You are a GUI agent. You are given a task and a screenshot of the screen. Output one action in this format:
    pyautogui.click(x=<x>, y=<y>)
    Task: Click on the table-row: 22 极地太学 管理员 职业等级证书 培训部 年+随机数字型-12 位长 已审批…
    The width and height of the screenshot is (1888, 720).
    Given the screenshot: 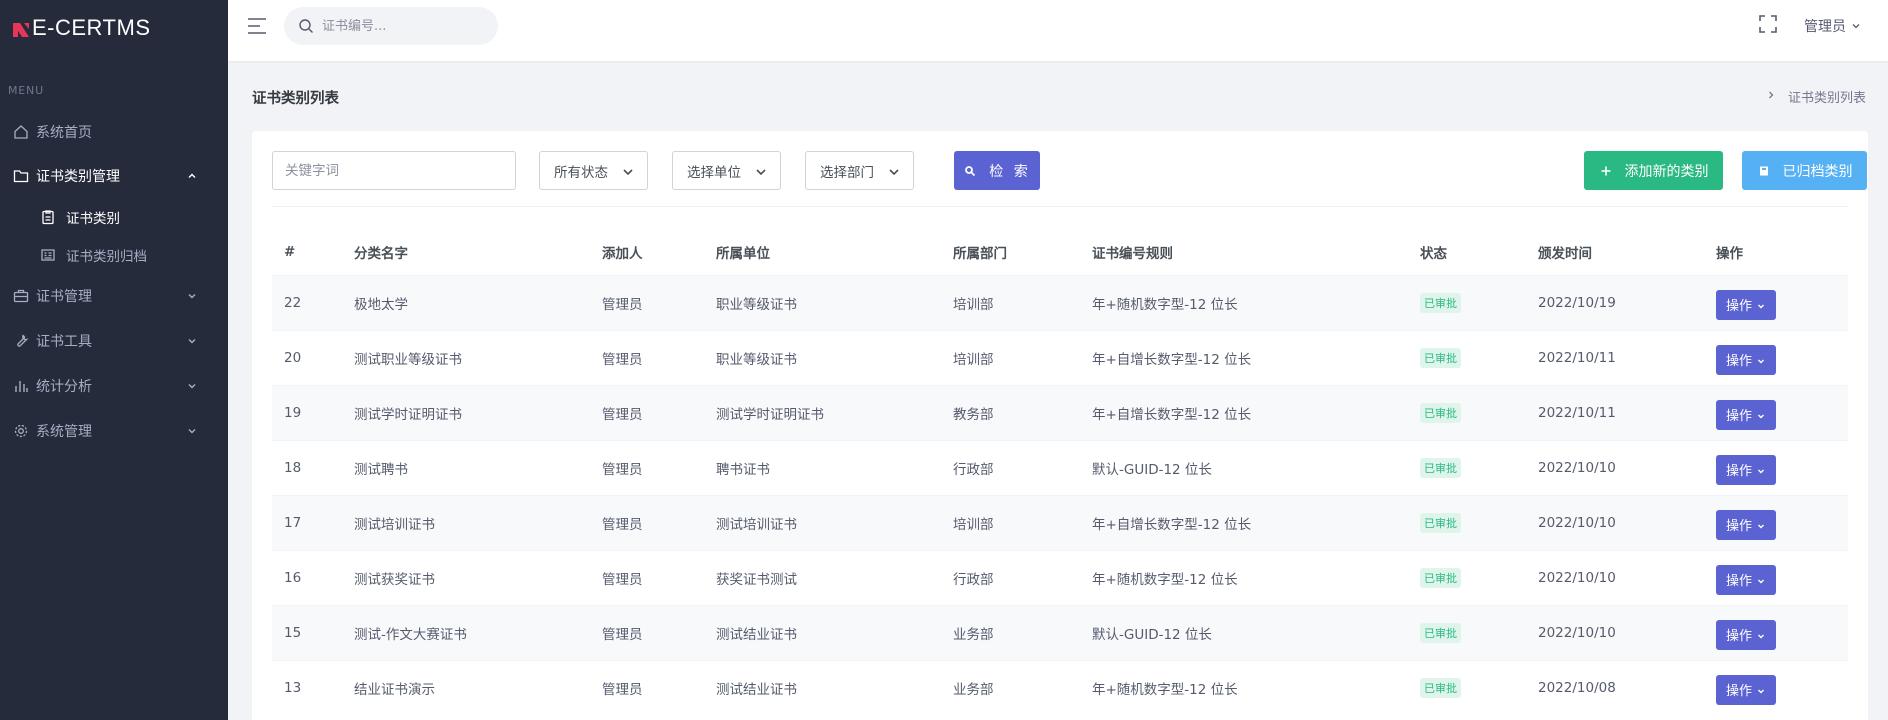 What is the action you would take?
    pyautogui.click(x=1060, y=302)
    